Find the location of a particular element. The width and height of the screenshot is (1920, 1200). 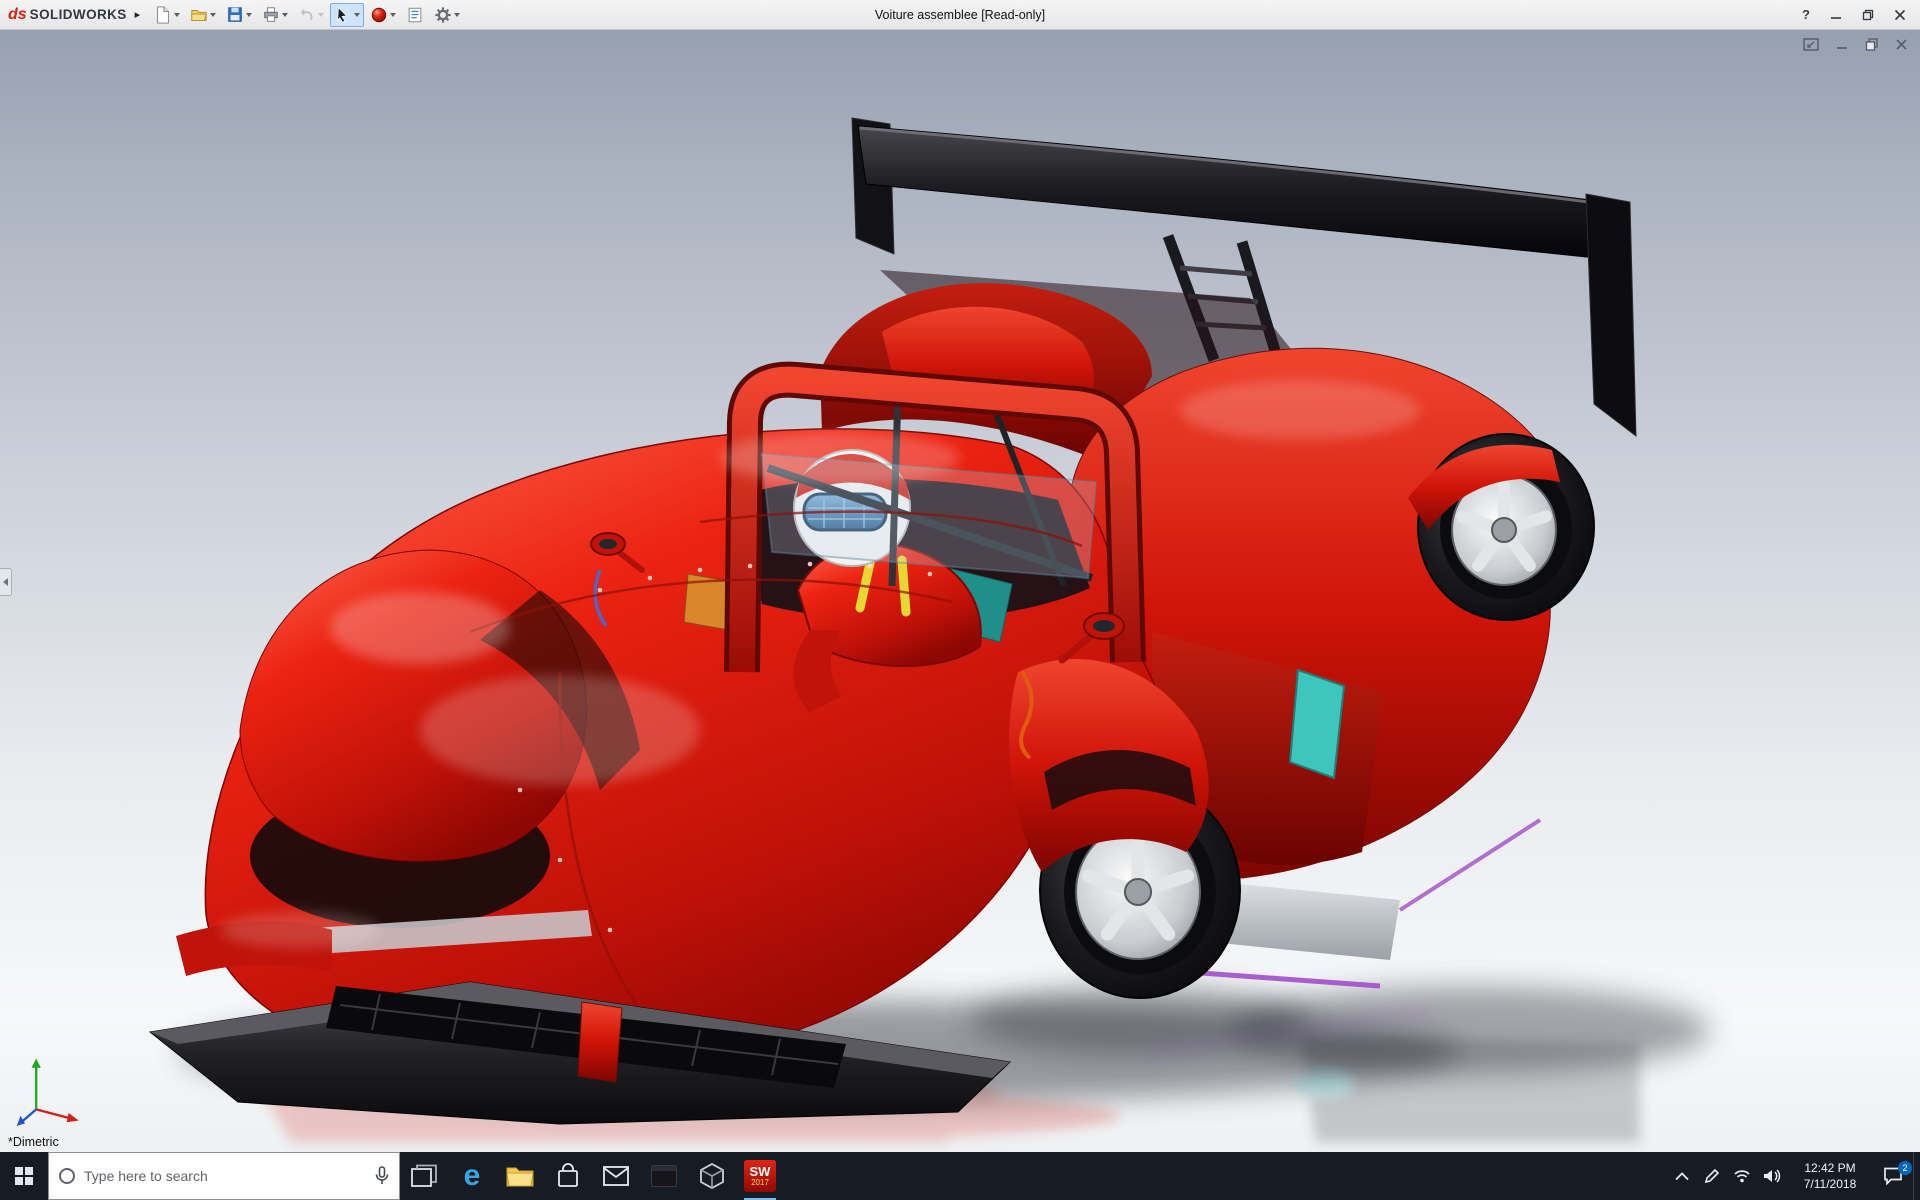

undo-button is located at coordinates (311, 15).